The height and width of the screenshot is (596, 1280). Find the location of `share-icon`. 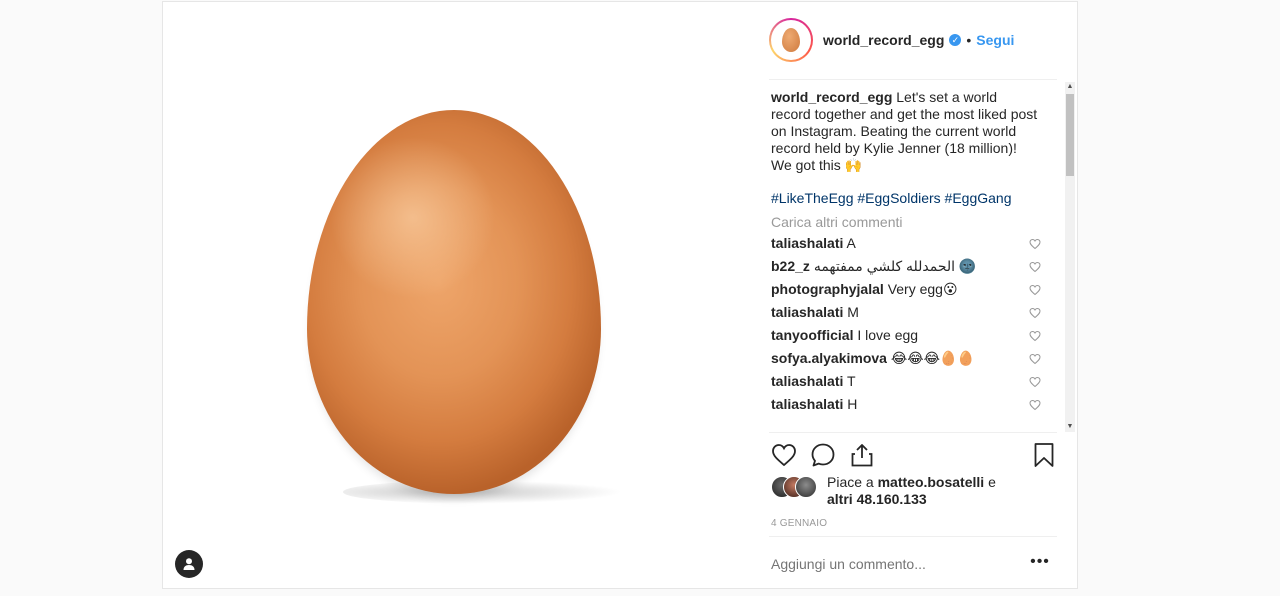

share-icon is located at coordinates (862, 455).